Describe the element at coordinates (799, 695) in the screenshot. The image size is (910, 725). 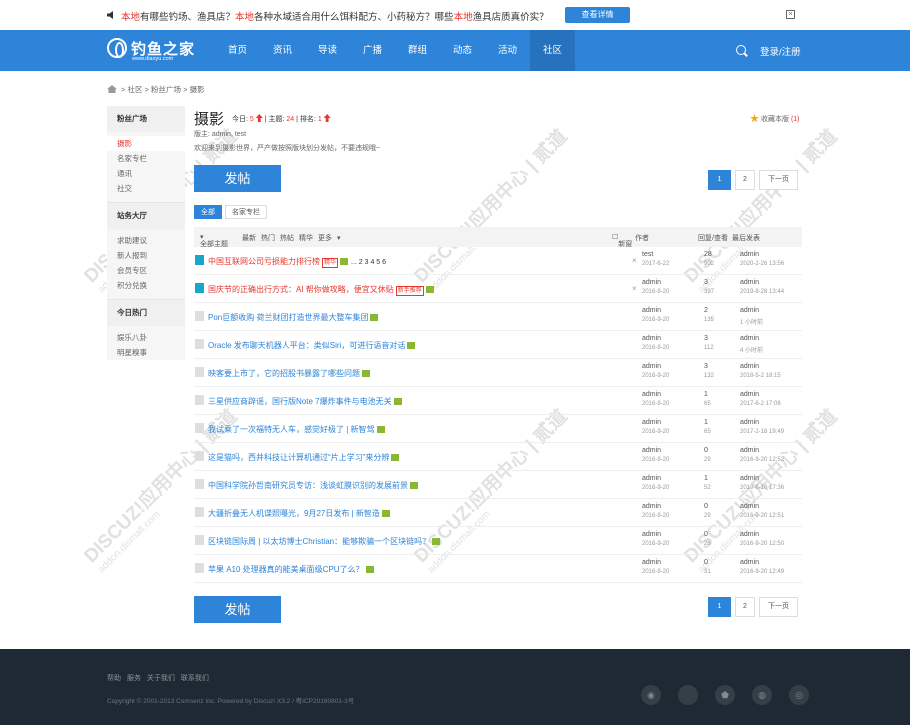
I see `rss-icon: ◎` at that location.